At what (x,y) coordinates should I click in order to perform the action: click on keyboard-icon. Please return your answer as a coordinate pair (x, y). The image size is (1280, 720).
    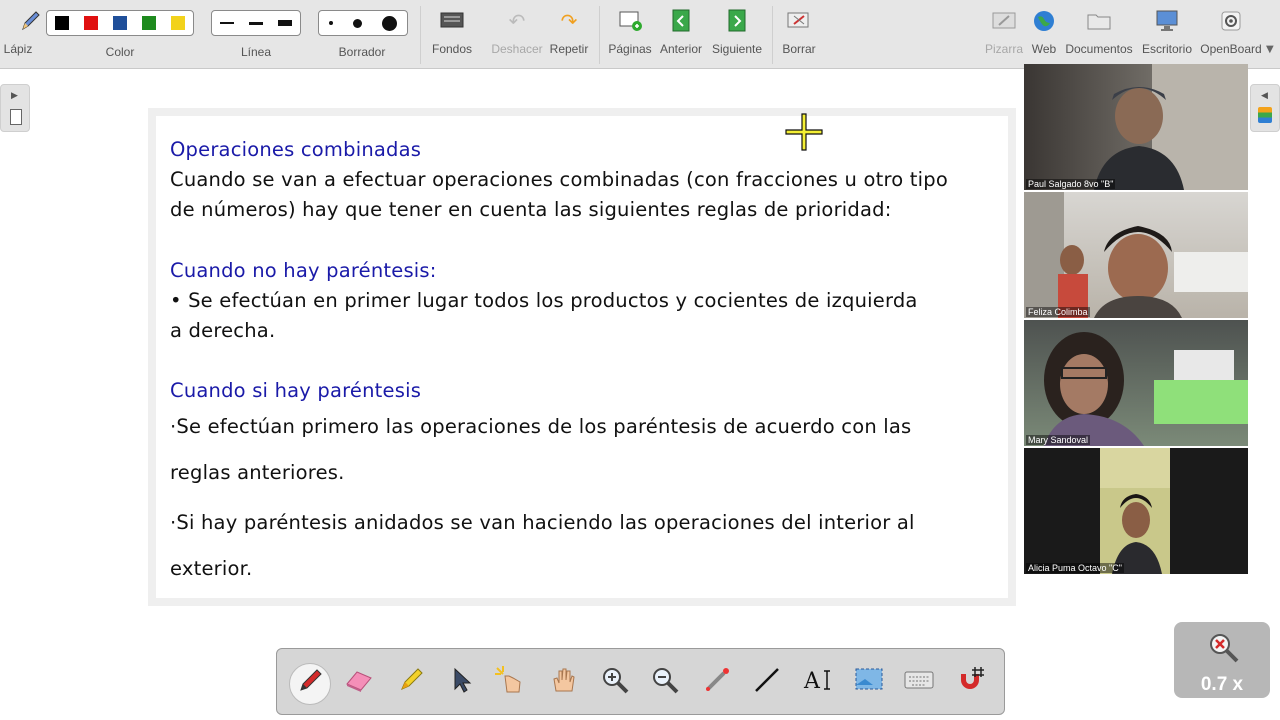
    Looking at the image, I should click on (919, 683).